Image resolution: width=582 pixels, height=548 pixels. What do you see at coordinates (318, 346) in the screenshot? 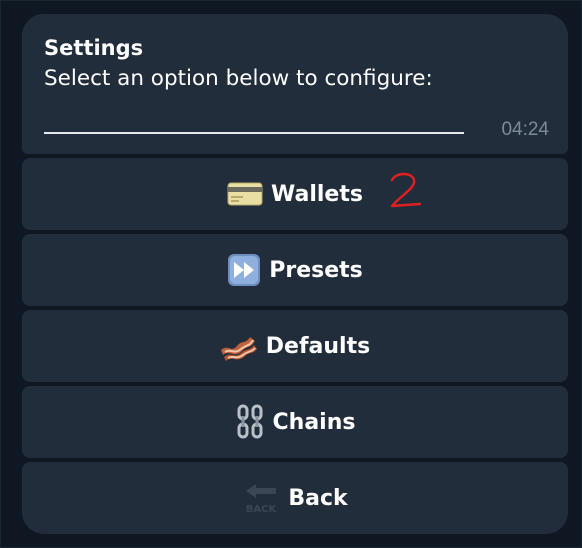
I see `defaults-label: Defaults` at bounding box center [318, 346].